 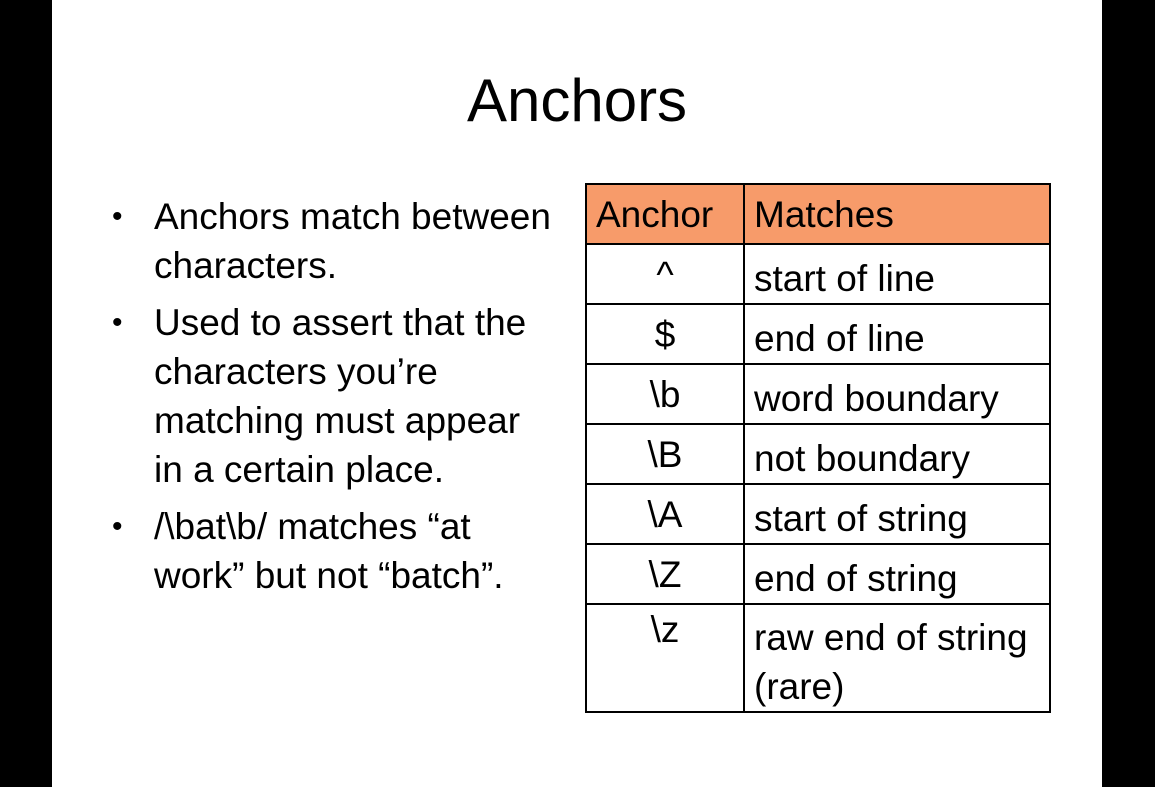 What do you see at coordinates (665, 658) in the screenshot?
I see `anchor-cell: \z` at bounding box center [665, 658].